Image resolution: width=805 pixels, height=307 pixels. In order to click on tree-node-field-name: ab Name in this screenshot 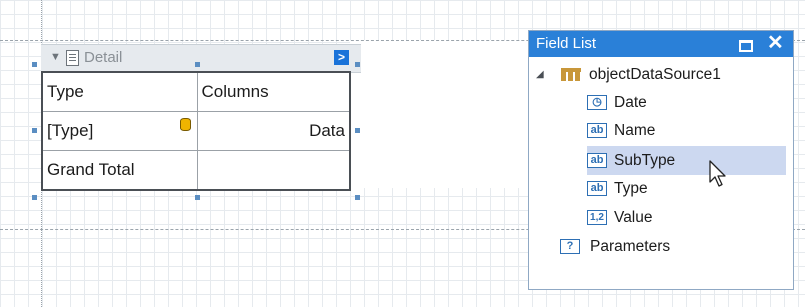, I will do `click(682, 131)`.